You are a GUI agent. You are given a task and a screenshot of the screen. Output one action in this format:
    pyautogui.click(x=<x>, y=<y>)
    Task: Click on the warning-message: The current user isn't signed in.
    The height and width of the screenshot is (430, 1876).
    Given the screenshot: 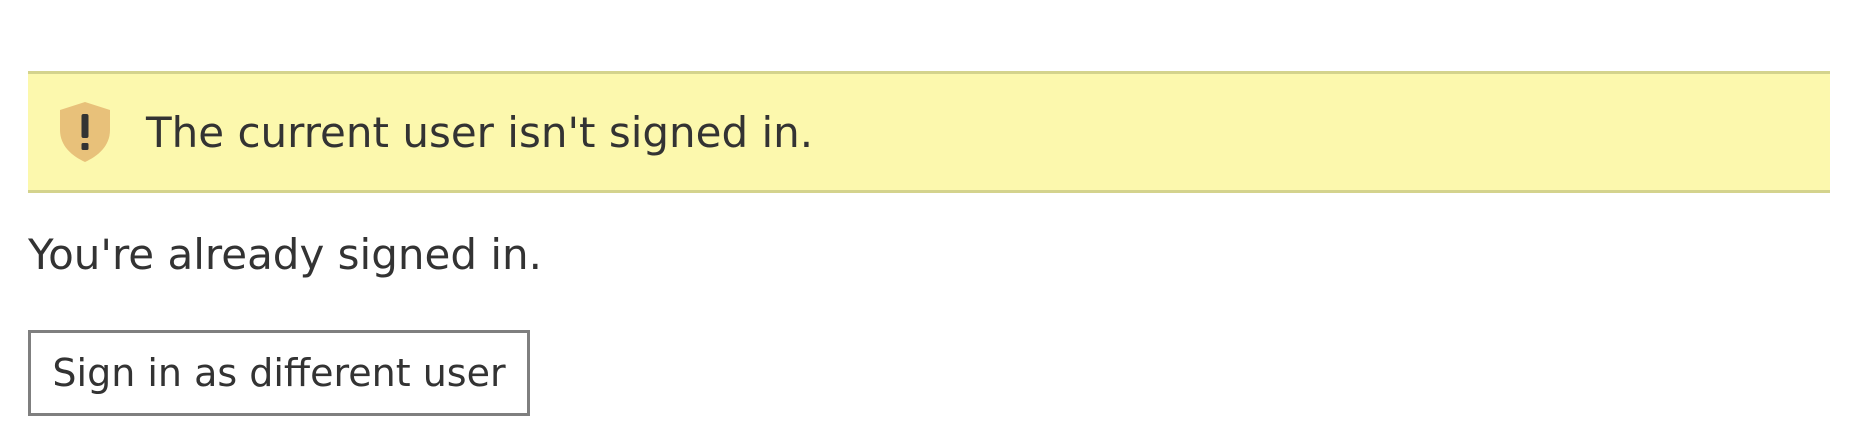 What is the action you would take?
    pyautogui.click(x=480, y=132)
    